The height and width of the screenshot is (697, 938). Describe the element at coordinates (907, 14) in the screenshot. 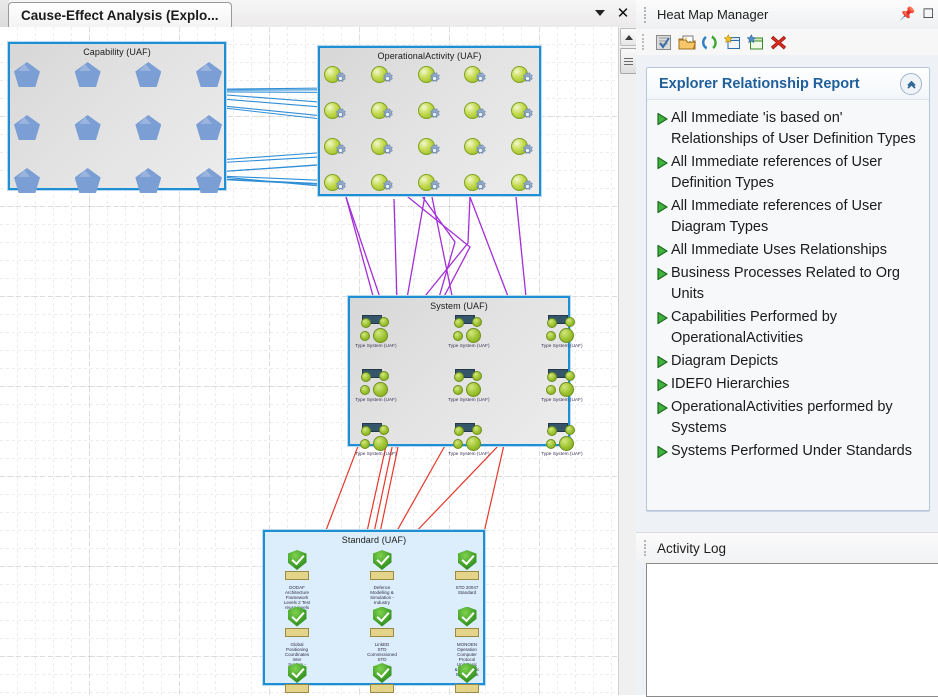

I see `pushpin-icon: 📌` at that location.